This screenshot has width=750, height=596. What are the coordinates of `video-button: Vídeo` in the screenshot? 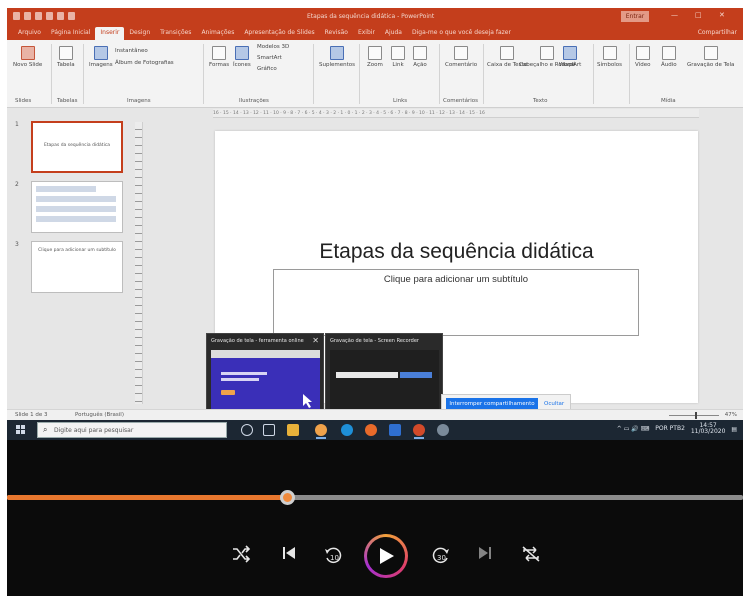 It's located at (643, 57).